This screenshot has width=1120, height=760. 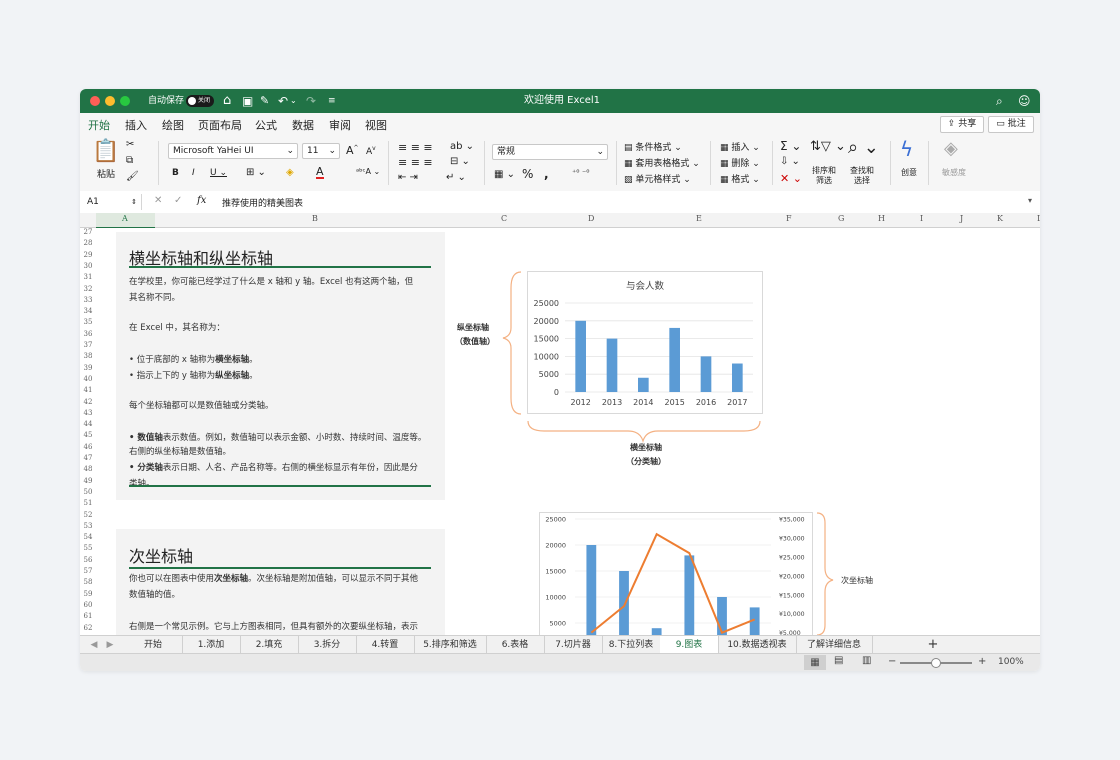 I want to click on conditional-format-button: ▤ 条件格式 ⌄, so click(x=653, y=146).